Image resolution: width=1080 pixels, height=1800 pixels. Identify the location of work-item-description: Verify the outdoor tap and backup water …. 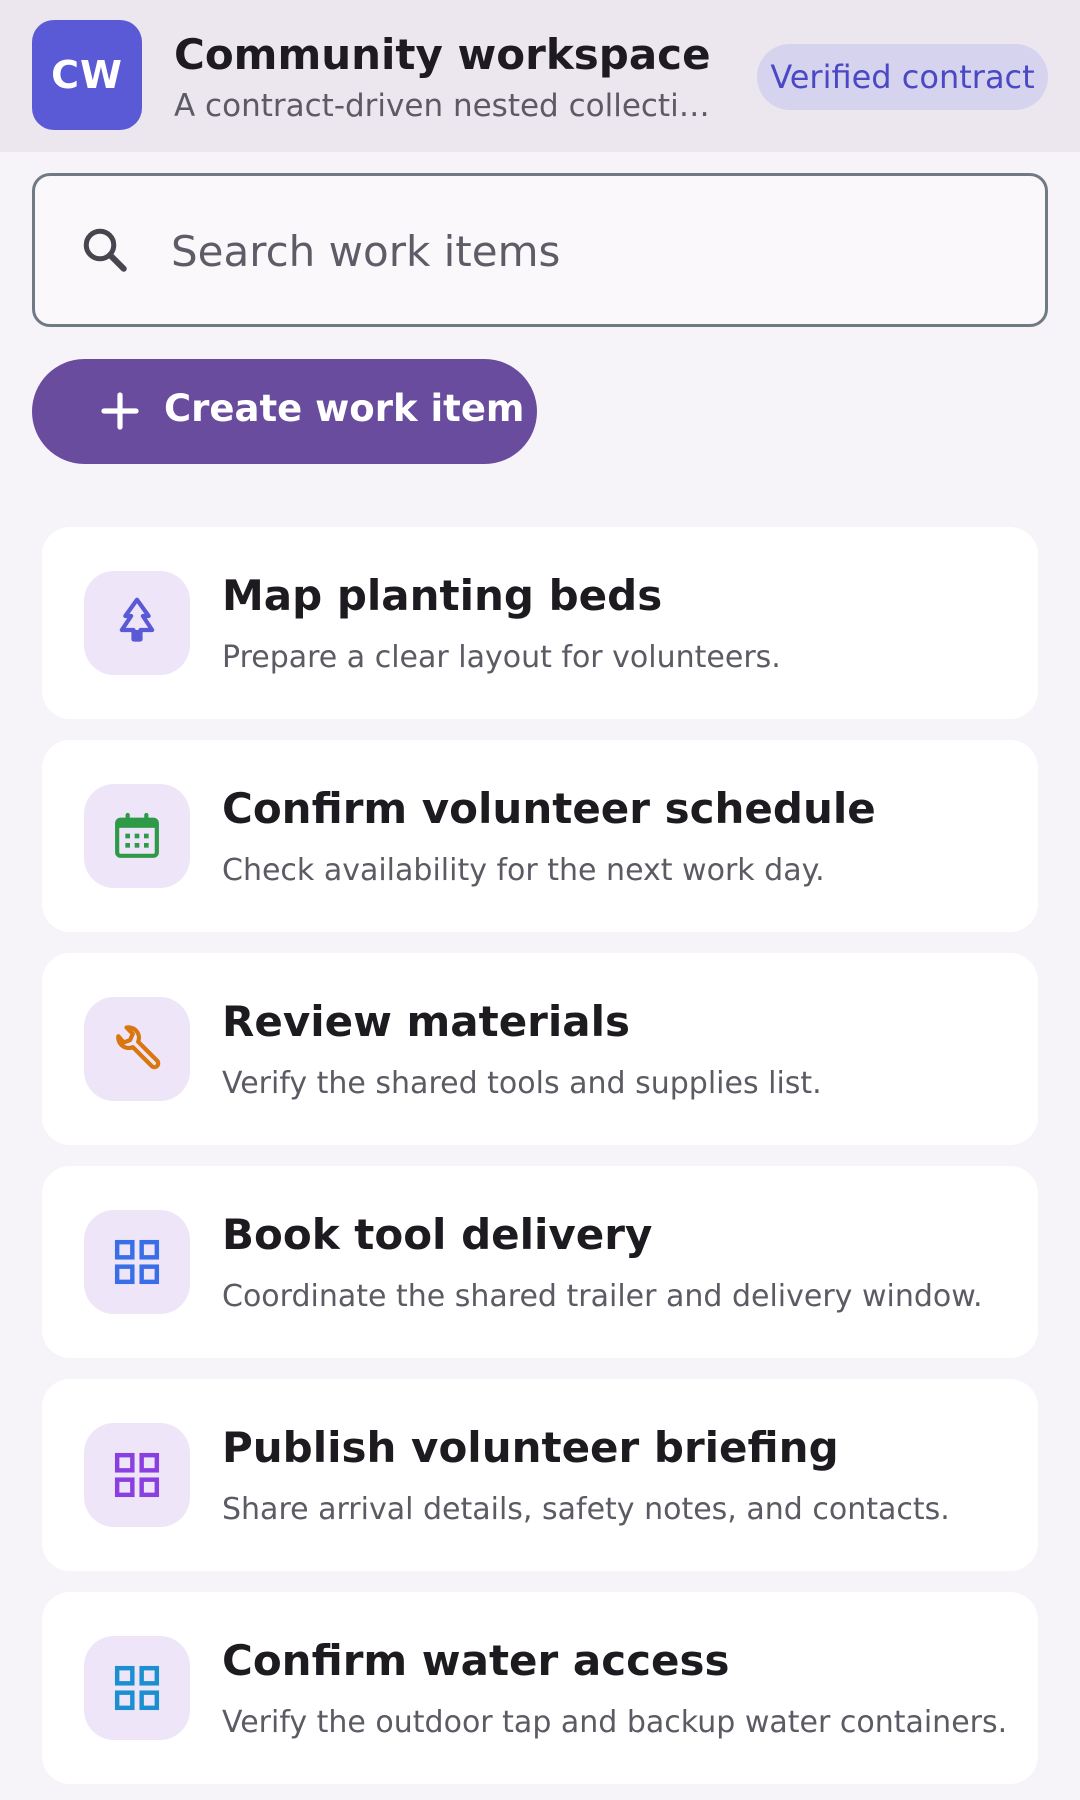
(615, 1722).